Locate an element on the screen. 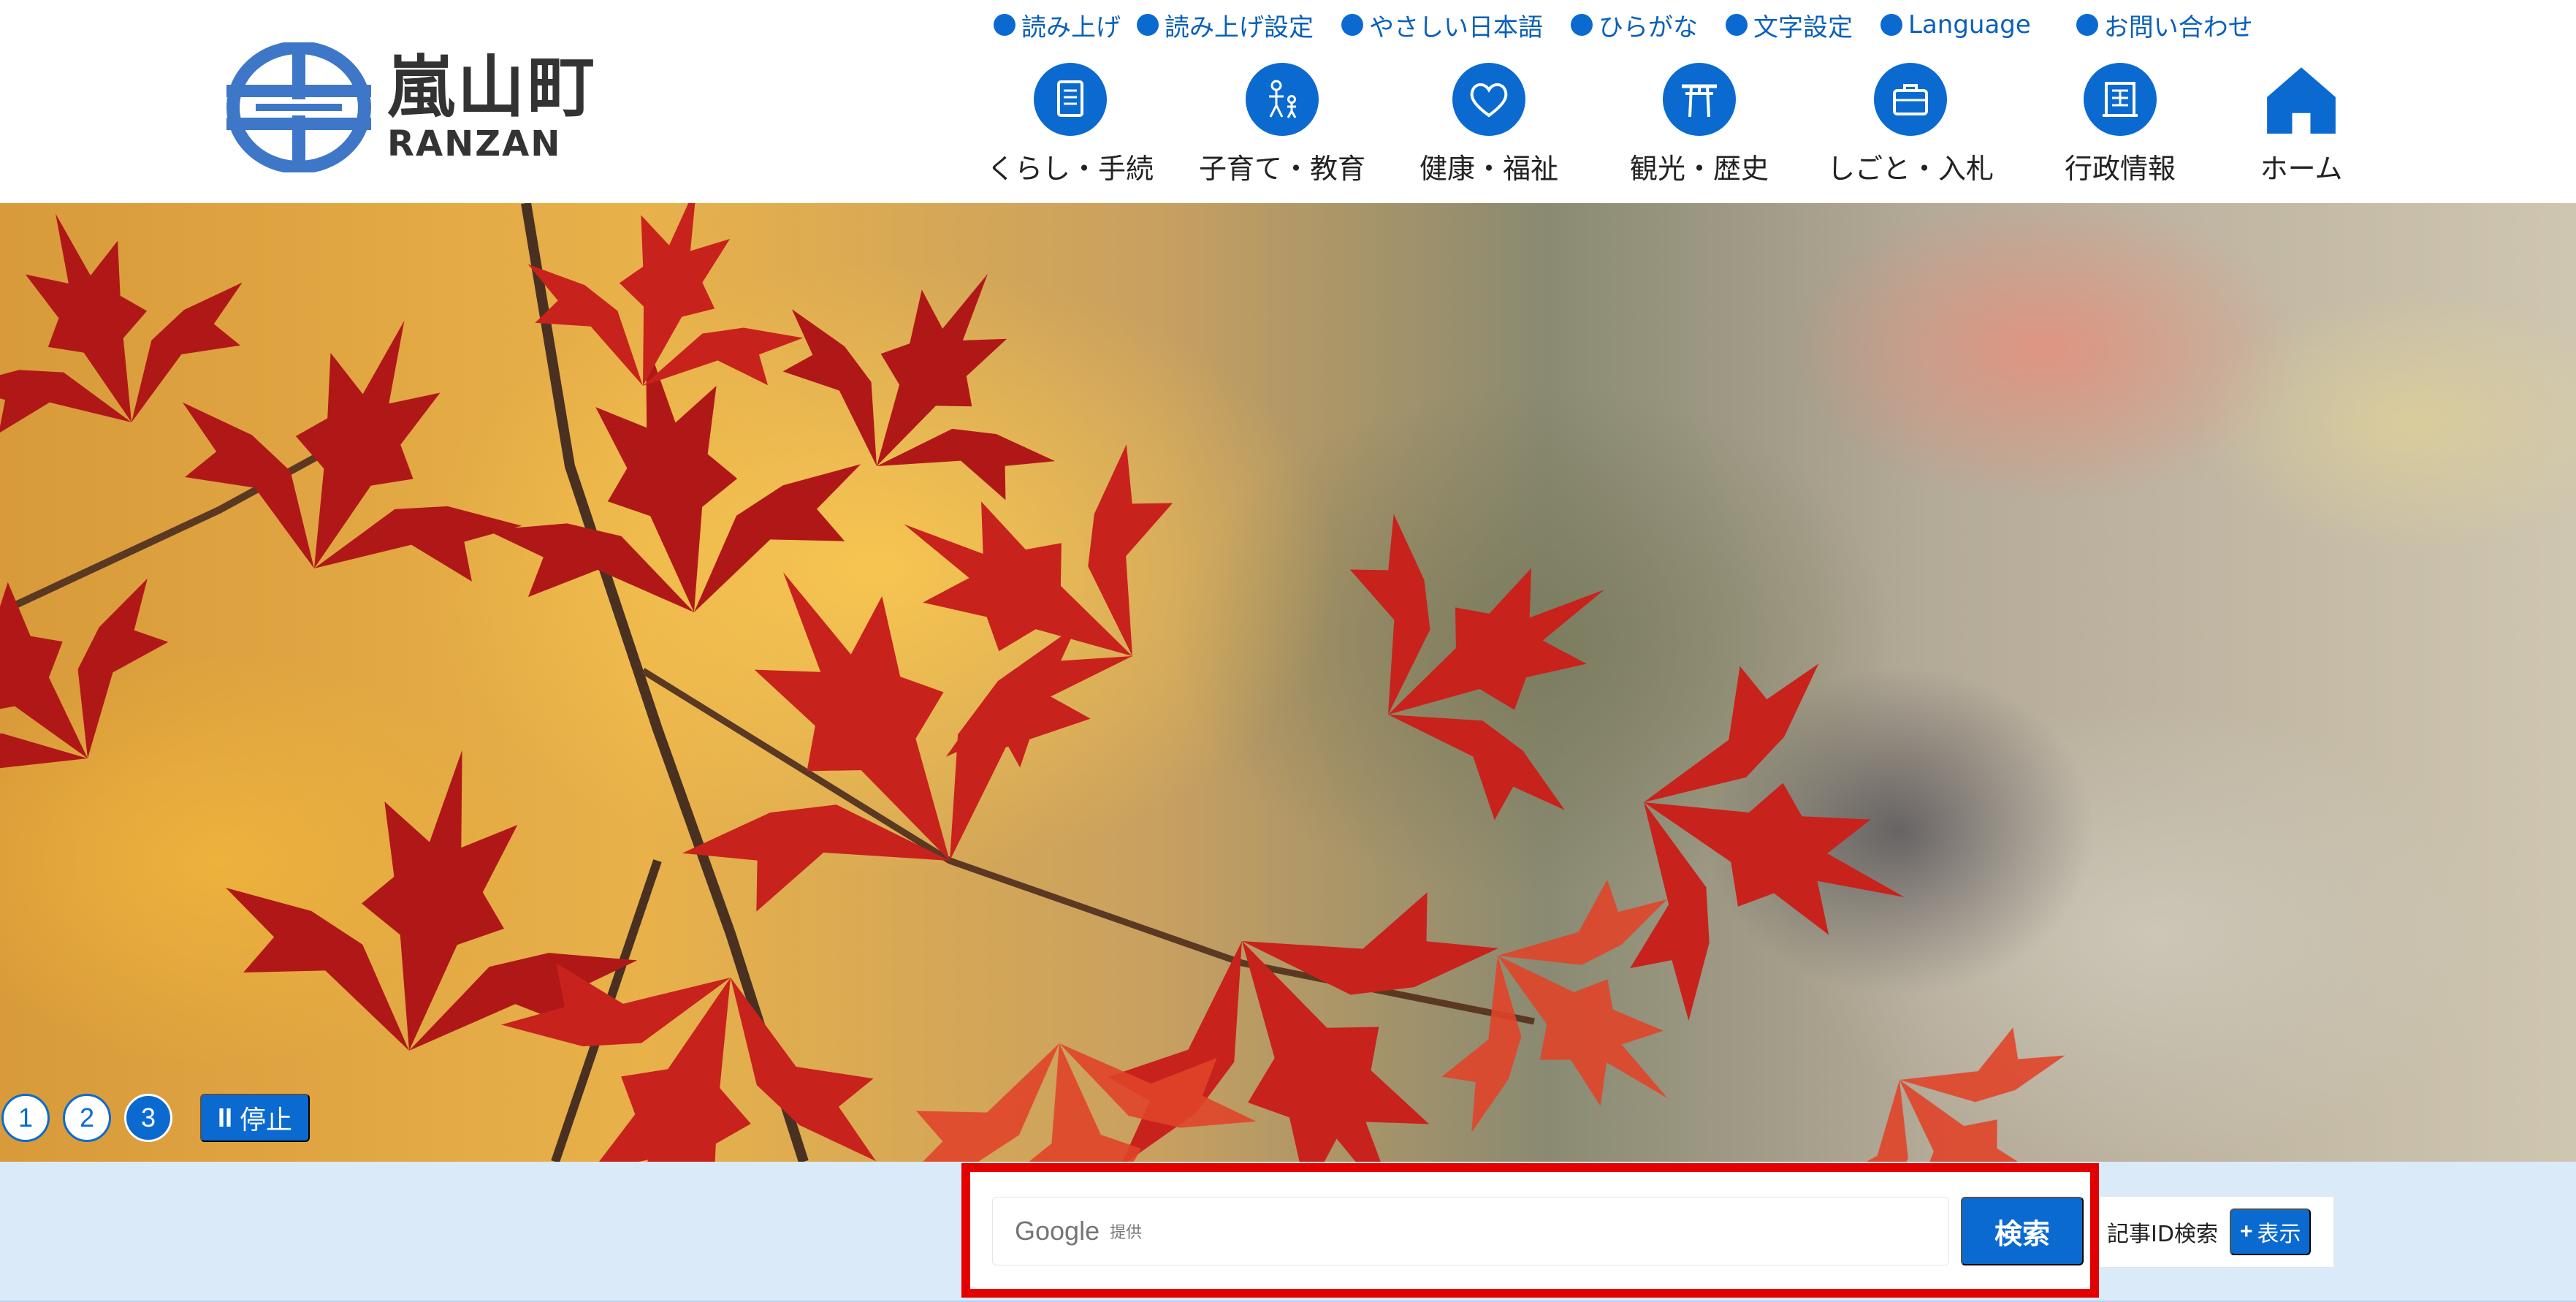 Image resolution: width=2576 pixels, height=1302 pixels. nav-administration: 行政情報 is located at coordinates (2120, 125).